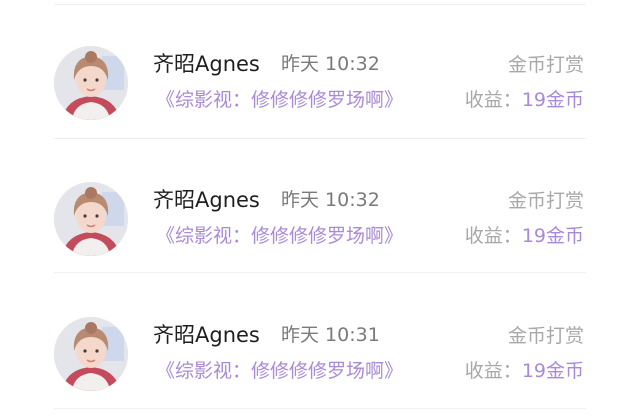 This screenshot has height=420, width=640. Describe the element at coordinates (330, 335) in the screenshot. I see `timestamp: 昨天 10:31` at that location.